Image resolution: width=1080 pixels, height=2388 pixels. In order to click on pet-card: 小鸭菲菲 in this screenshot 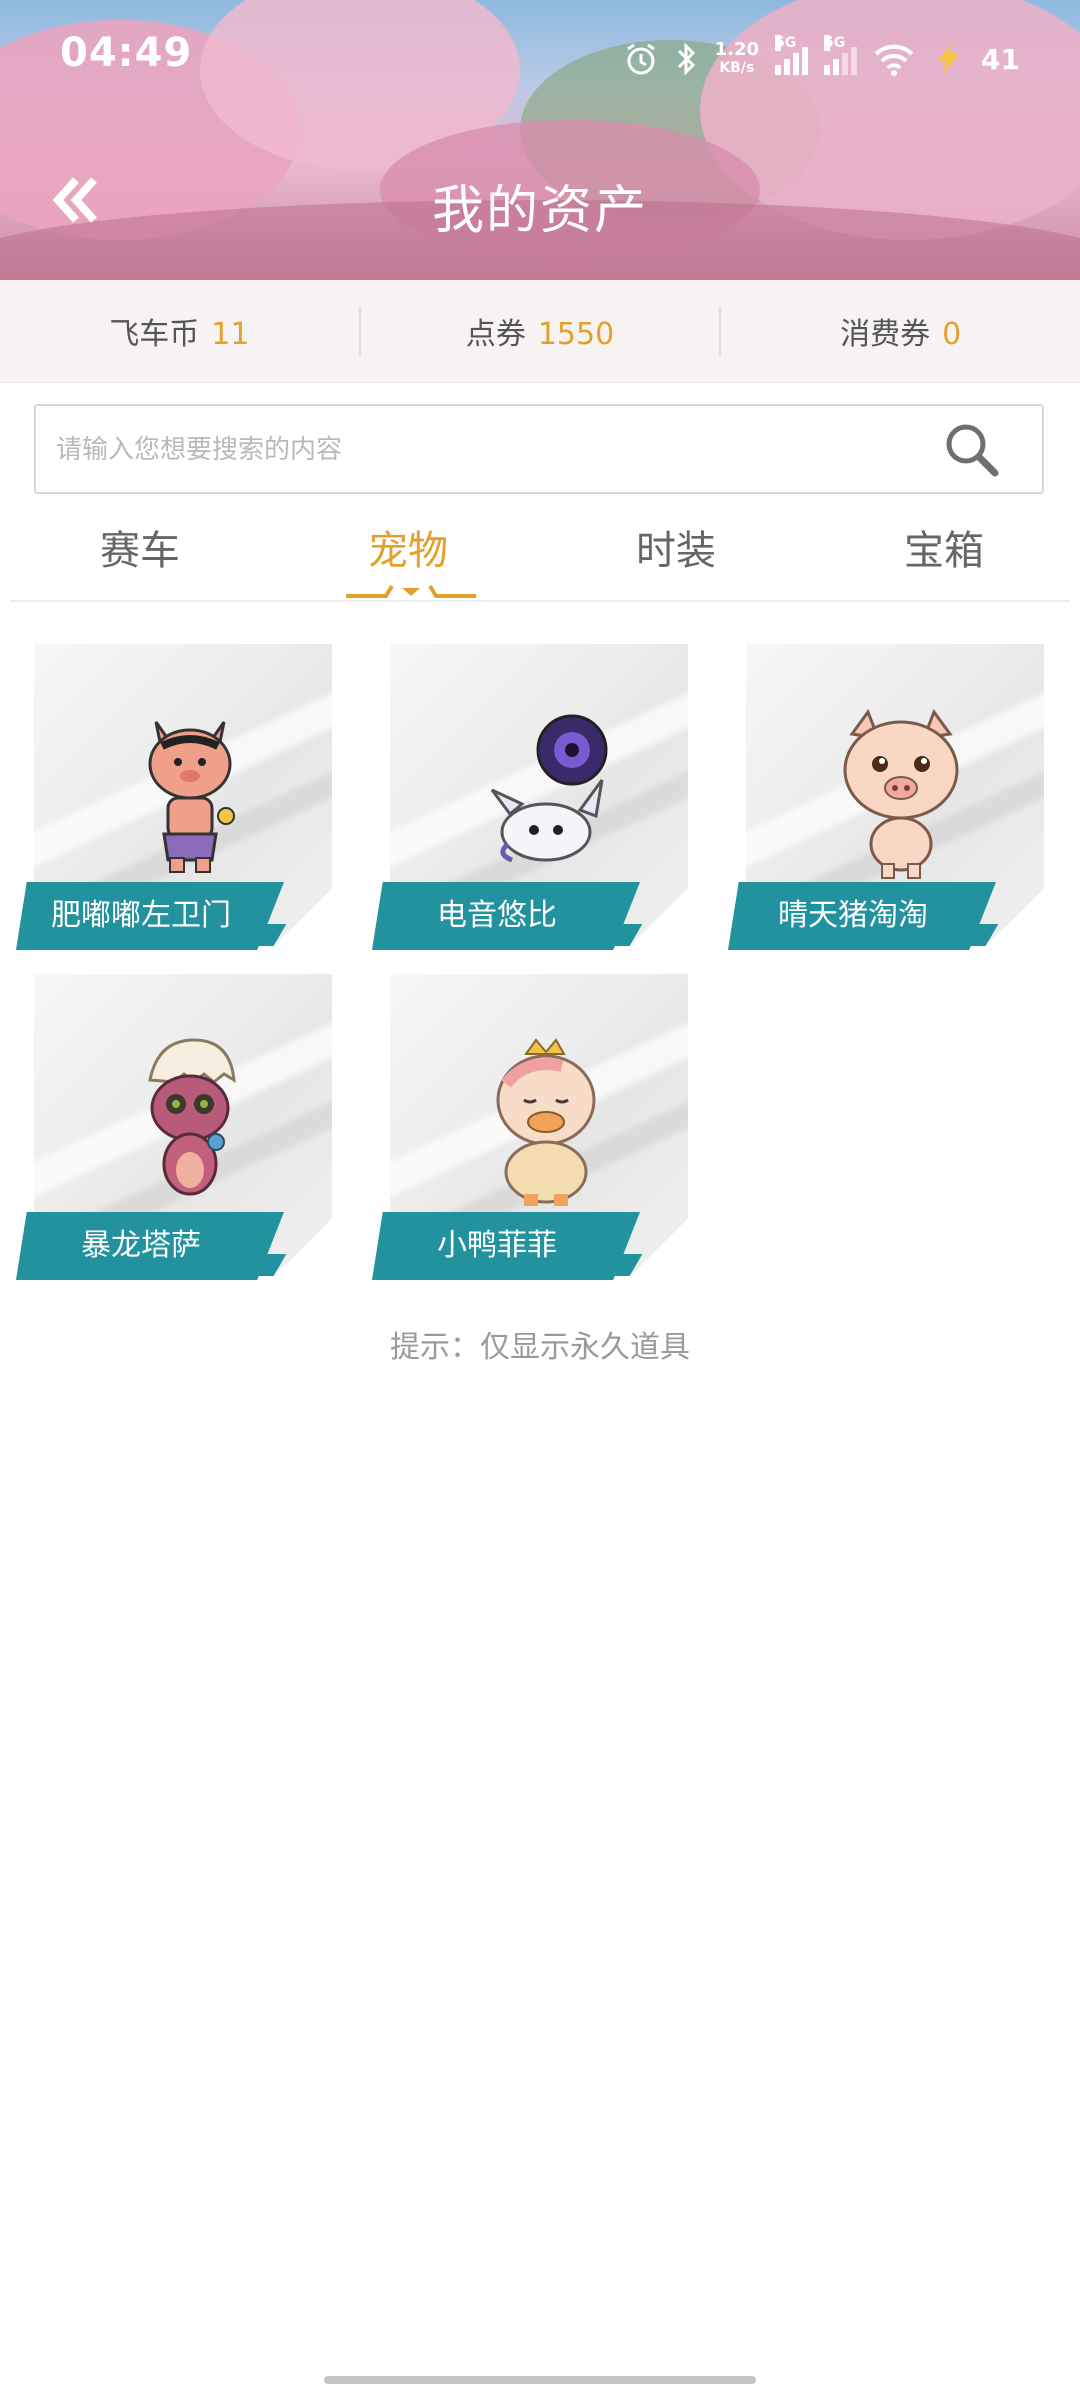, I will do `click(530, 1129)`.